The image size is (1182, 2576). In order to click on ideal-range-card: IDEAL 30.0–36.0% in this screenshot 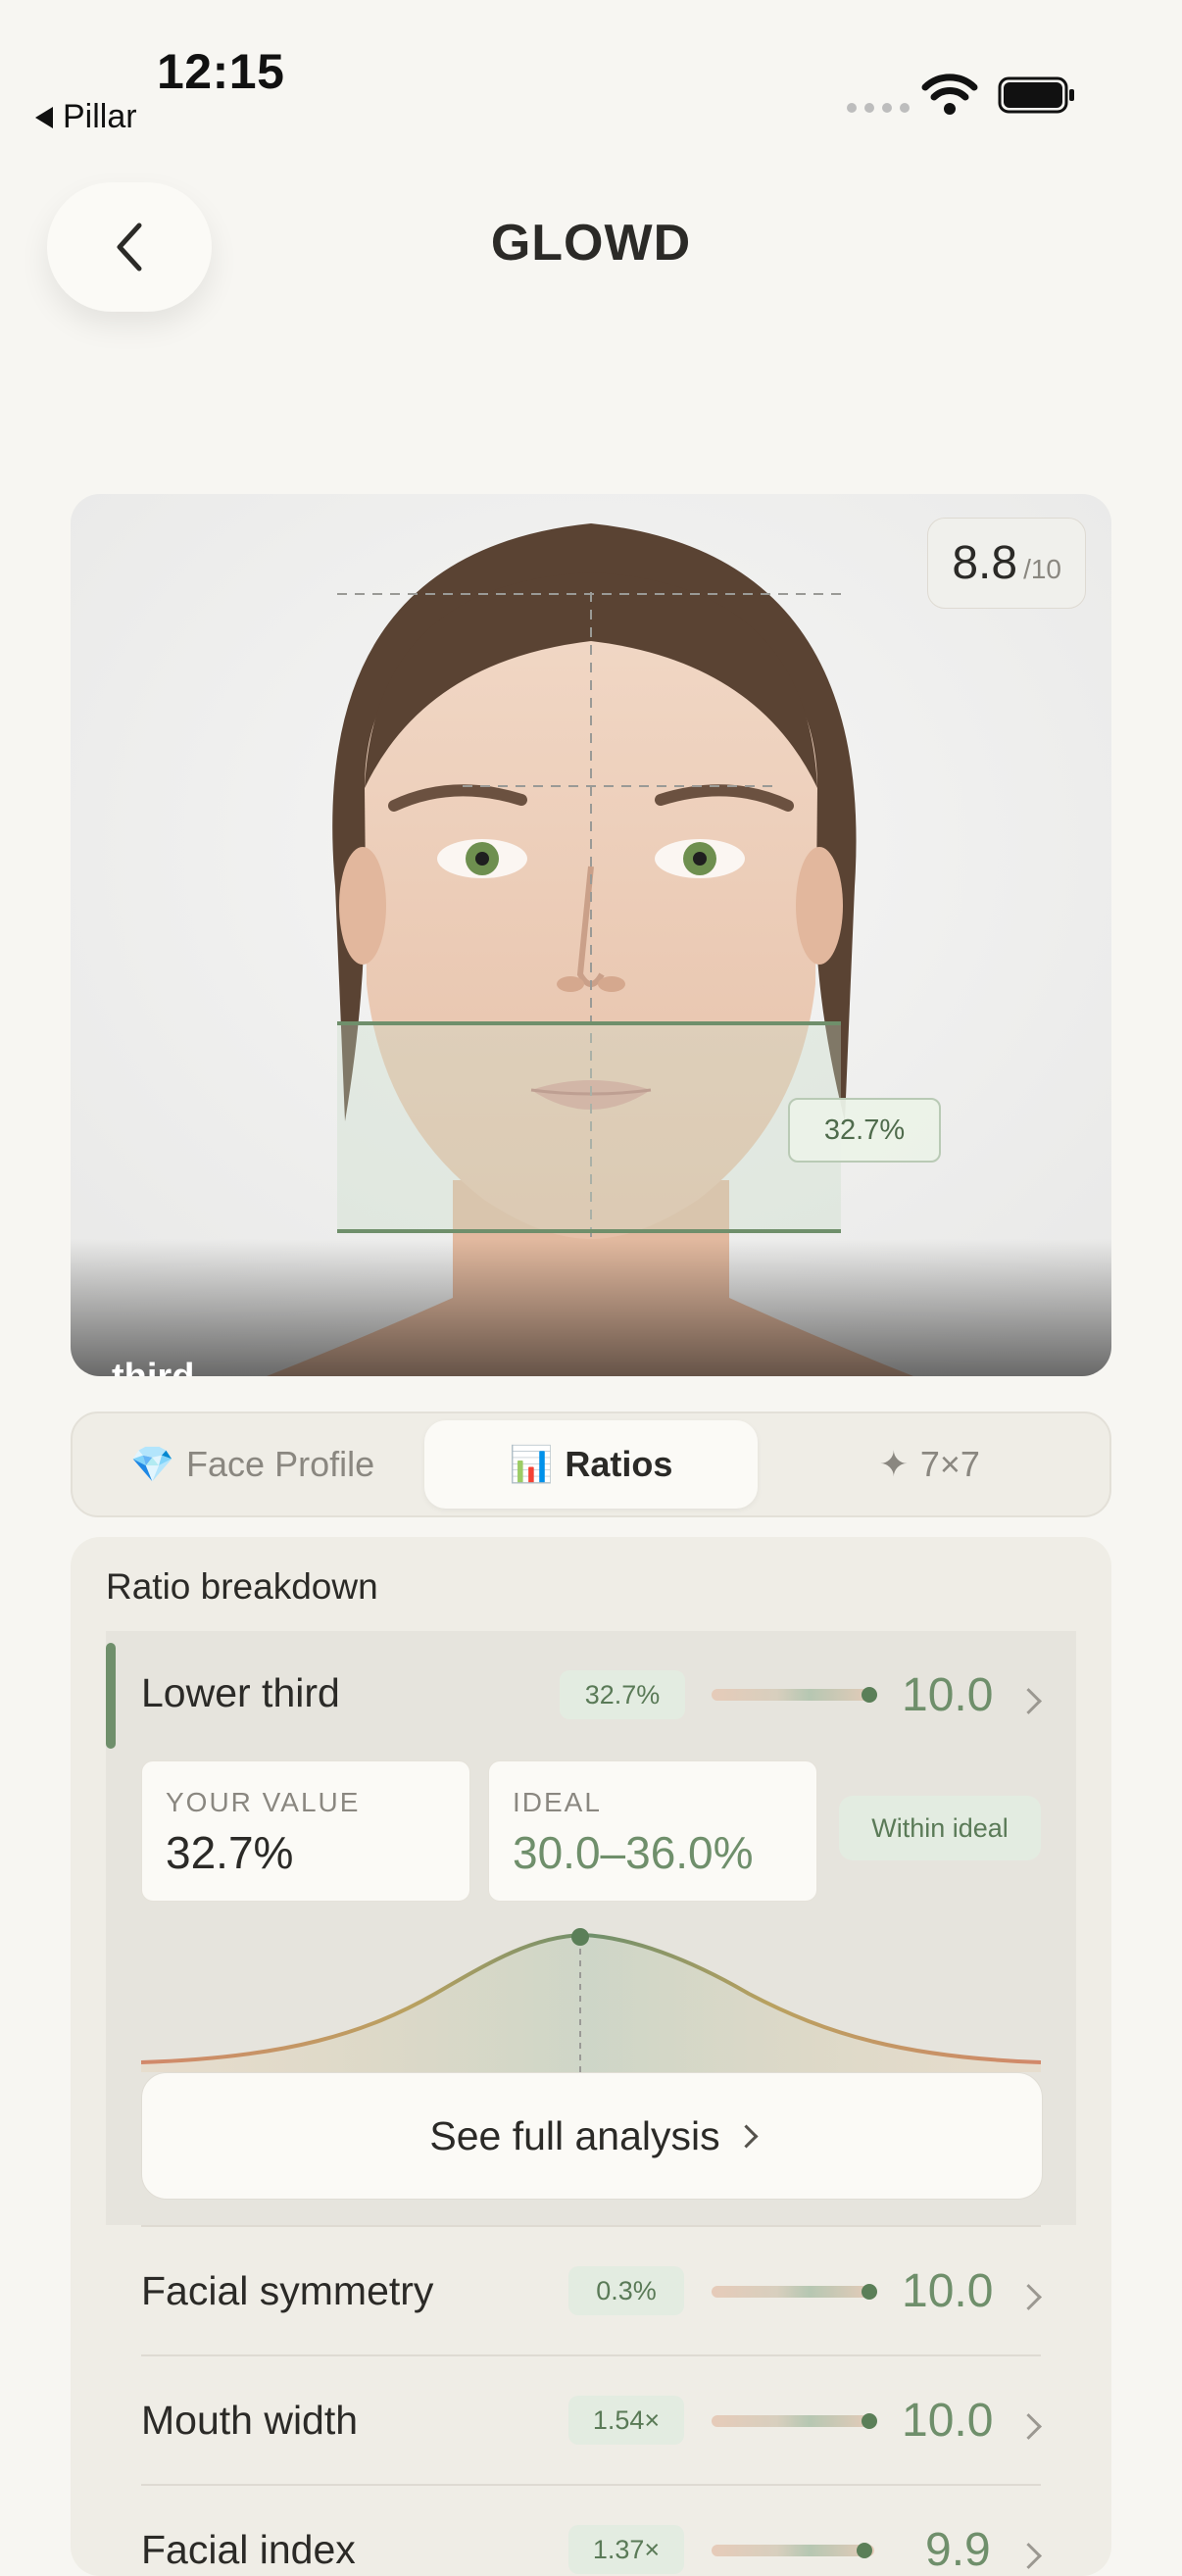, I will do `click(653, 1831)`.